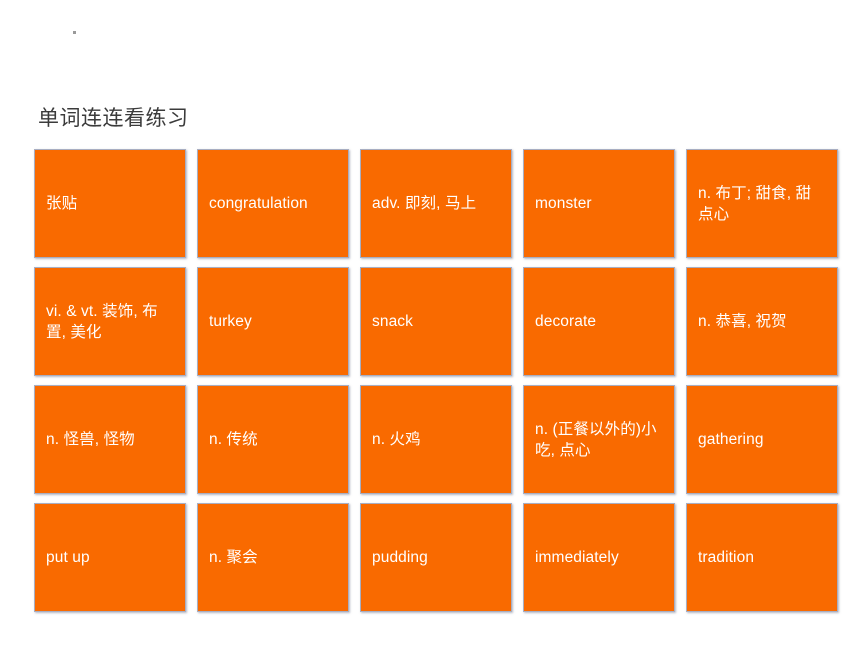 This screenshot has width=860, height=645. What do you see at coordinates (599, 321) in the screenshot?
I see `word-card: decorate` at bounding box center [599, 321].